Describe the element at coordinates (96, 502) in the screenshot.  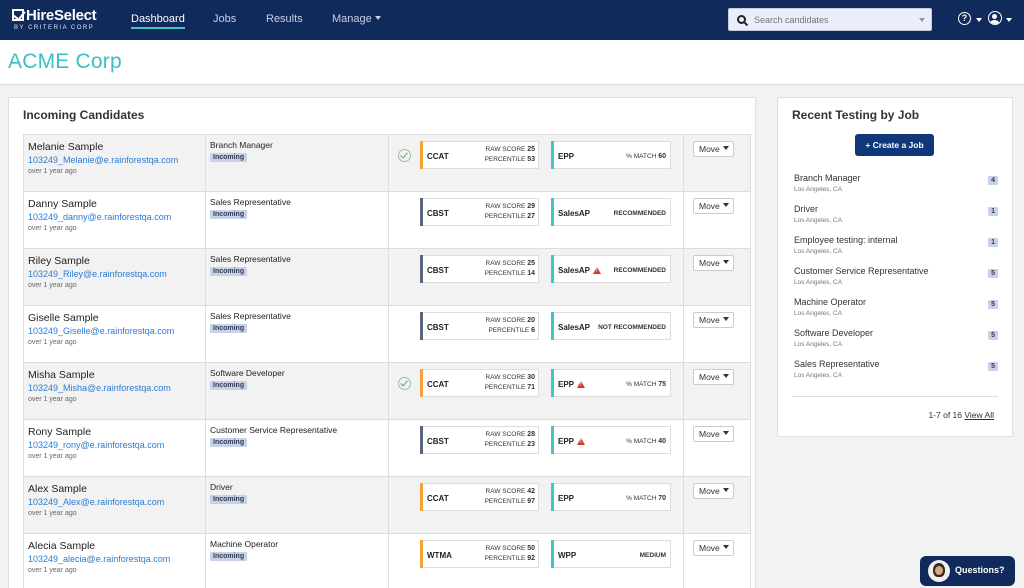
I see `candidate-email: 103249_Alex@e.rainforestqa.com` at that location.